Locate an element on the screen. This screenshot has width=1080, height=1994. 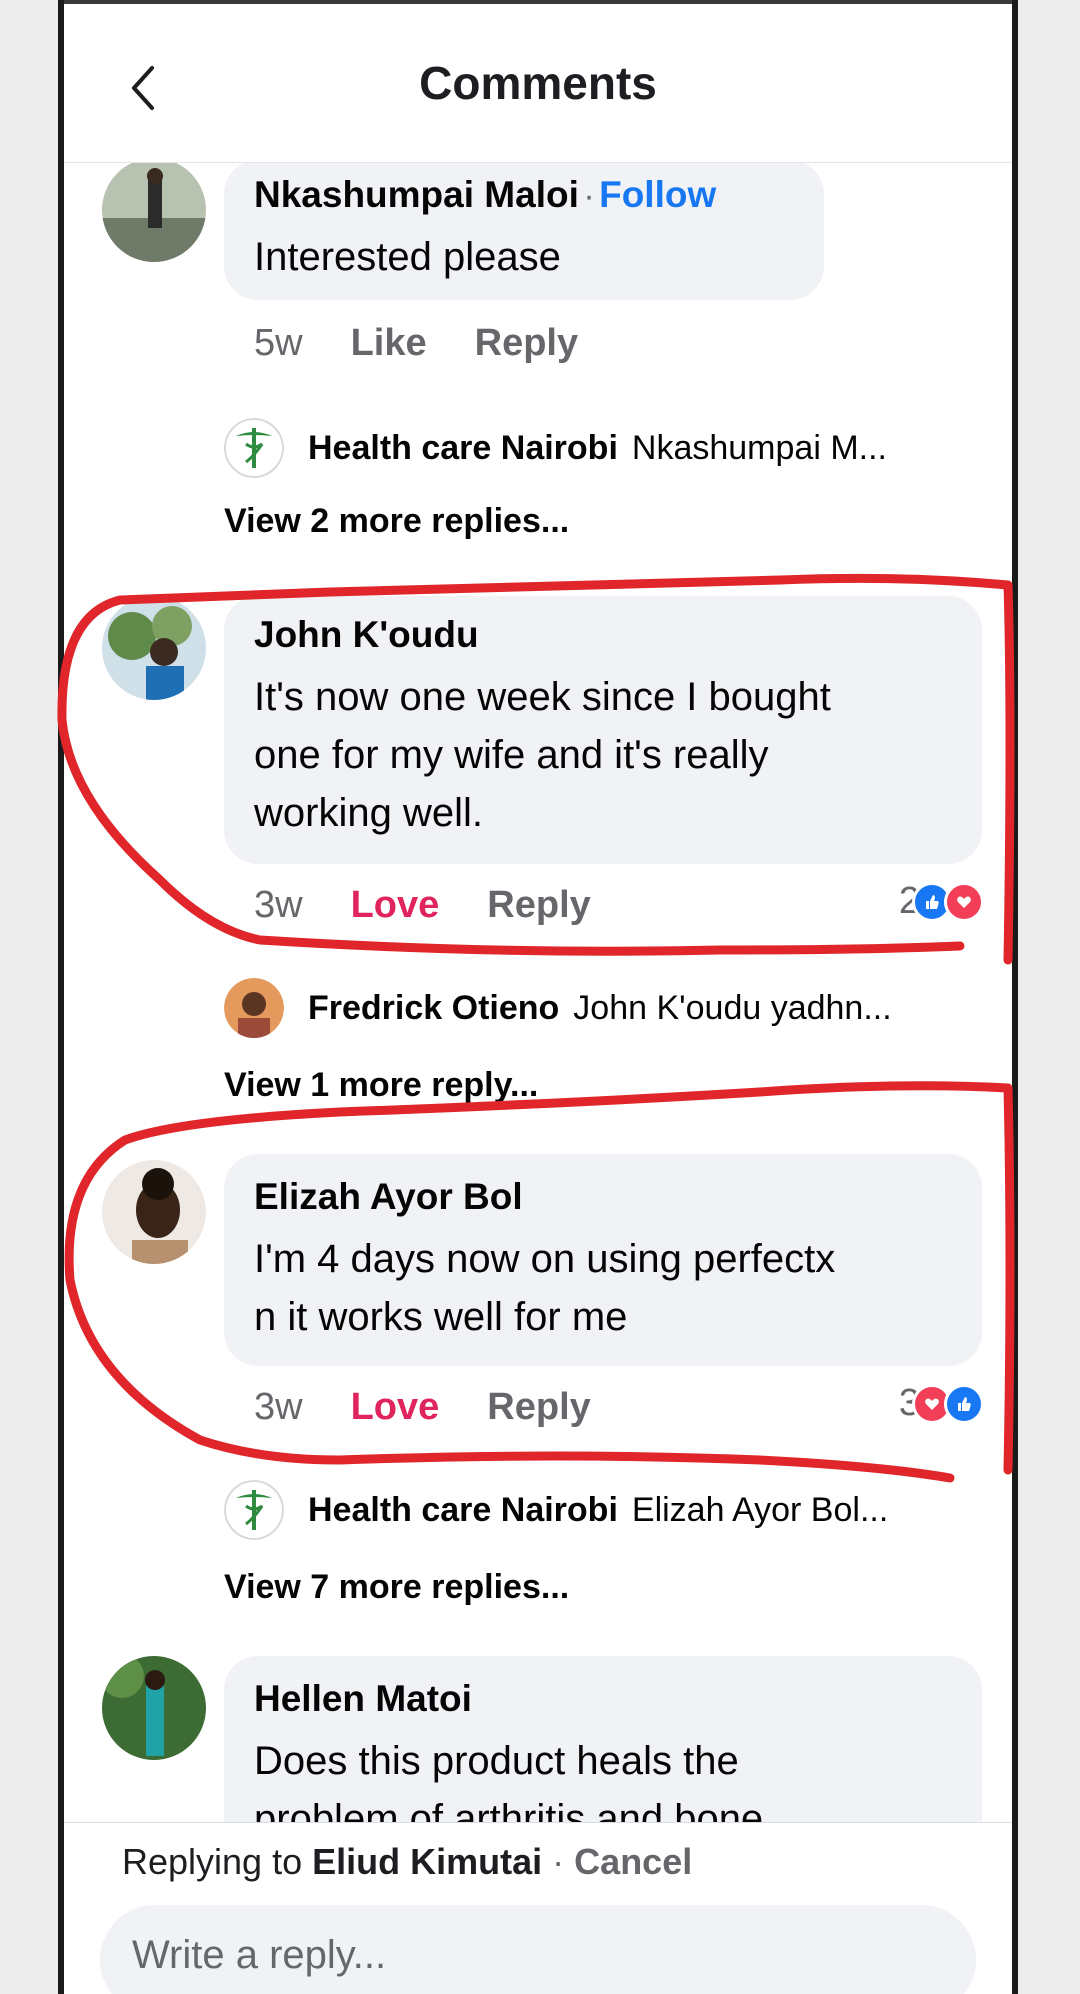
page-title: Comments is located at coordinates (538, 83).